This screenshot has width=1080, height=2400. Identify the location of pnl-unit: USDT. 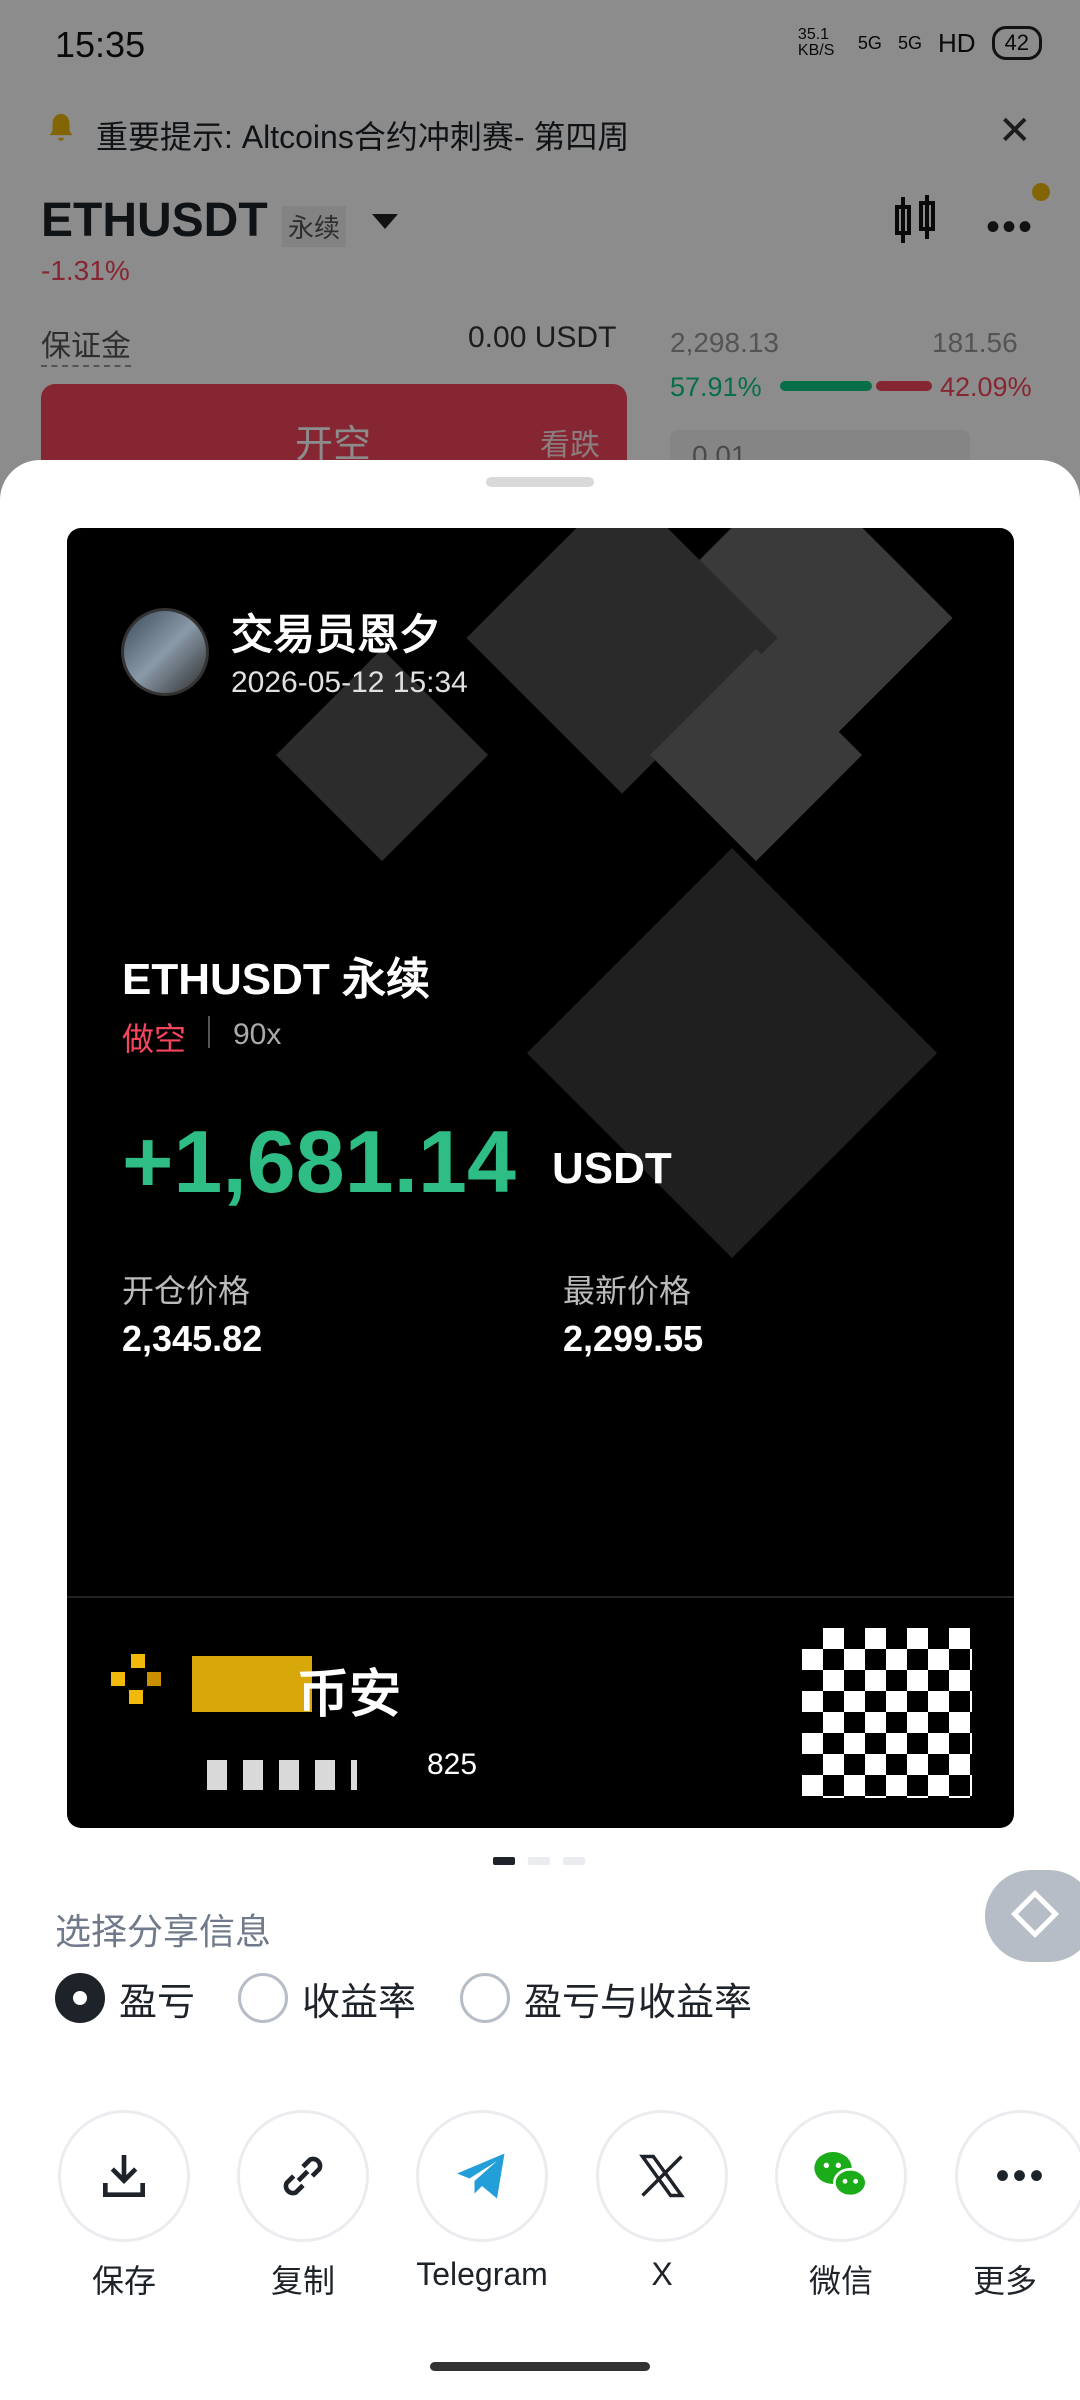
(612, 1168).